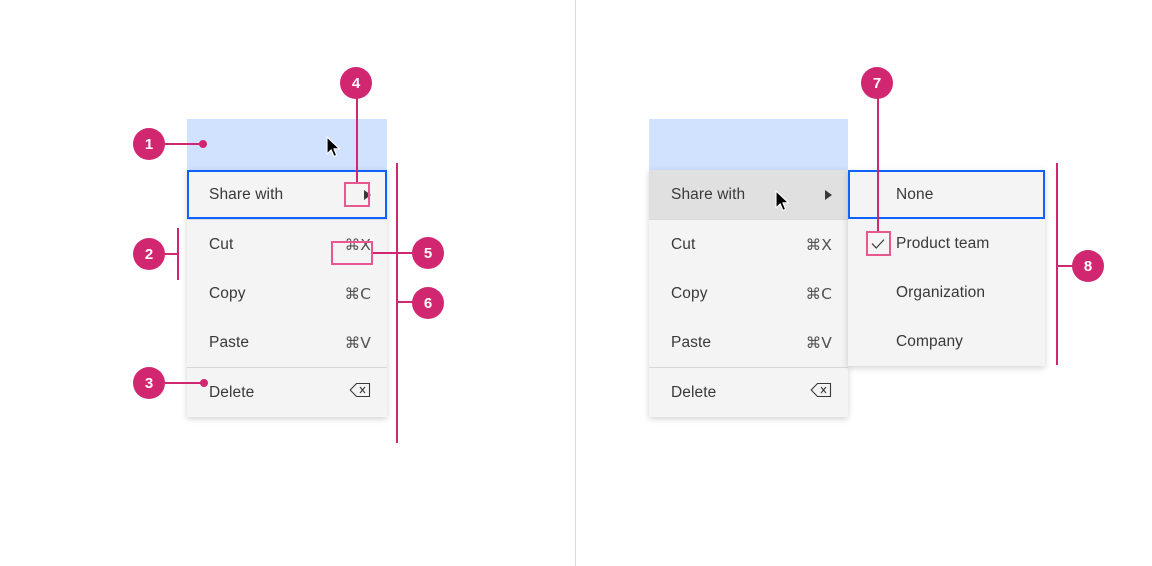  I want to click on annotation-8-bracket, so click(1057, 264).